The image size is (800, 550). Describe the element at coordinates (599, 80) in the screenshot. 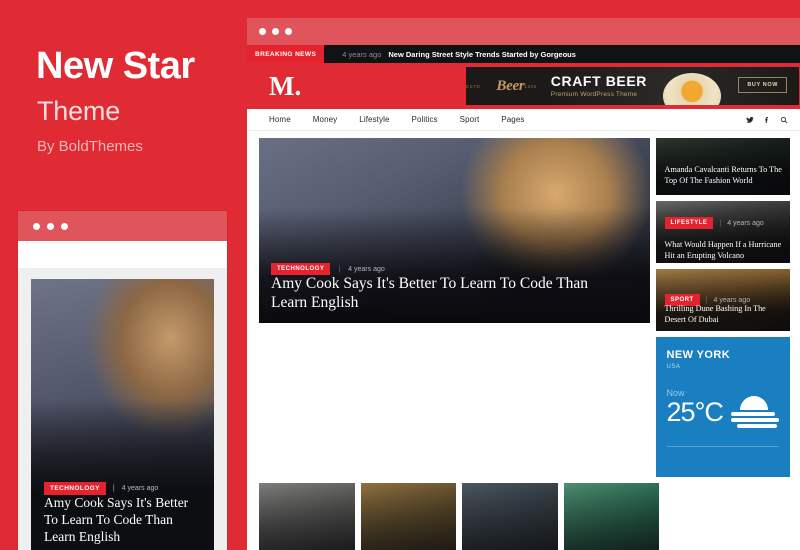

I see `ad-title: CRAFT BEER` at that location.